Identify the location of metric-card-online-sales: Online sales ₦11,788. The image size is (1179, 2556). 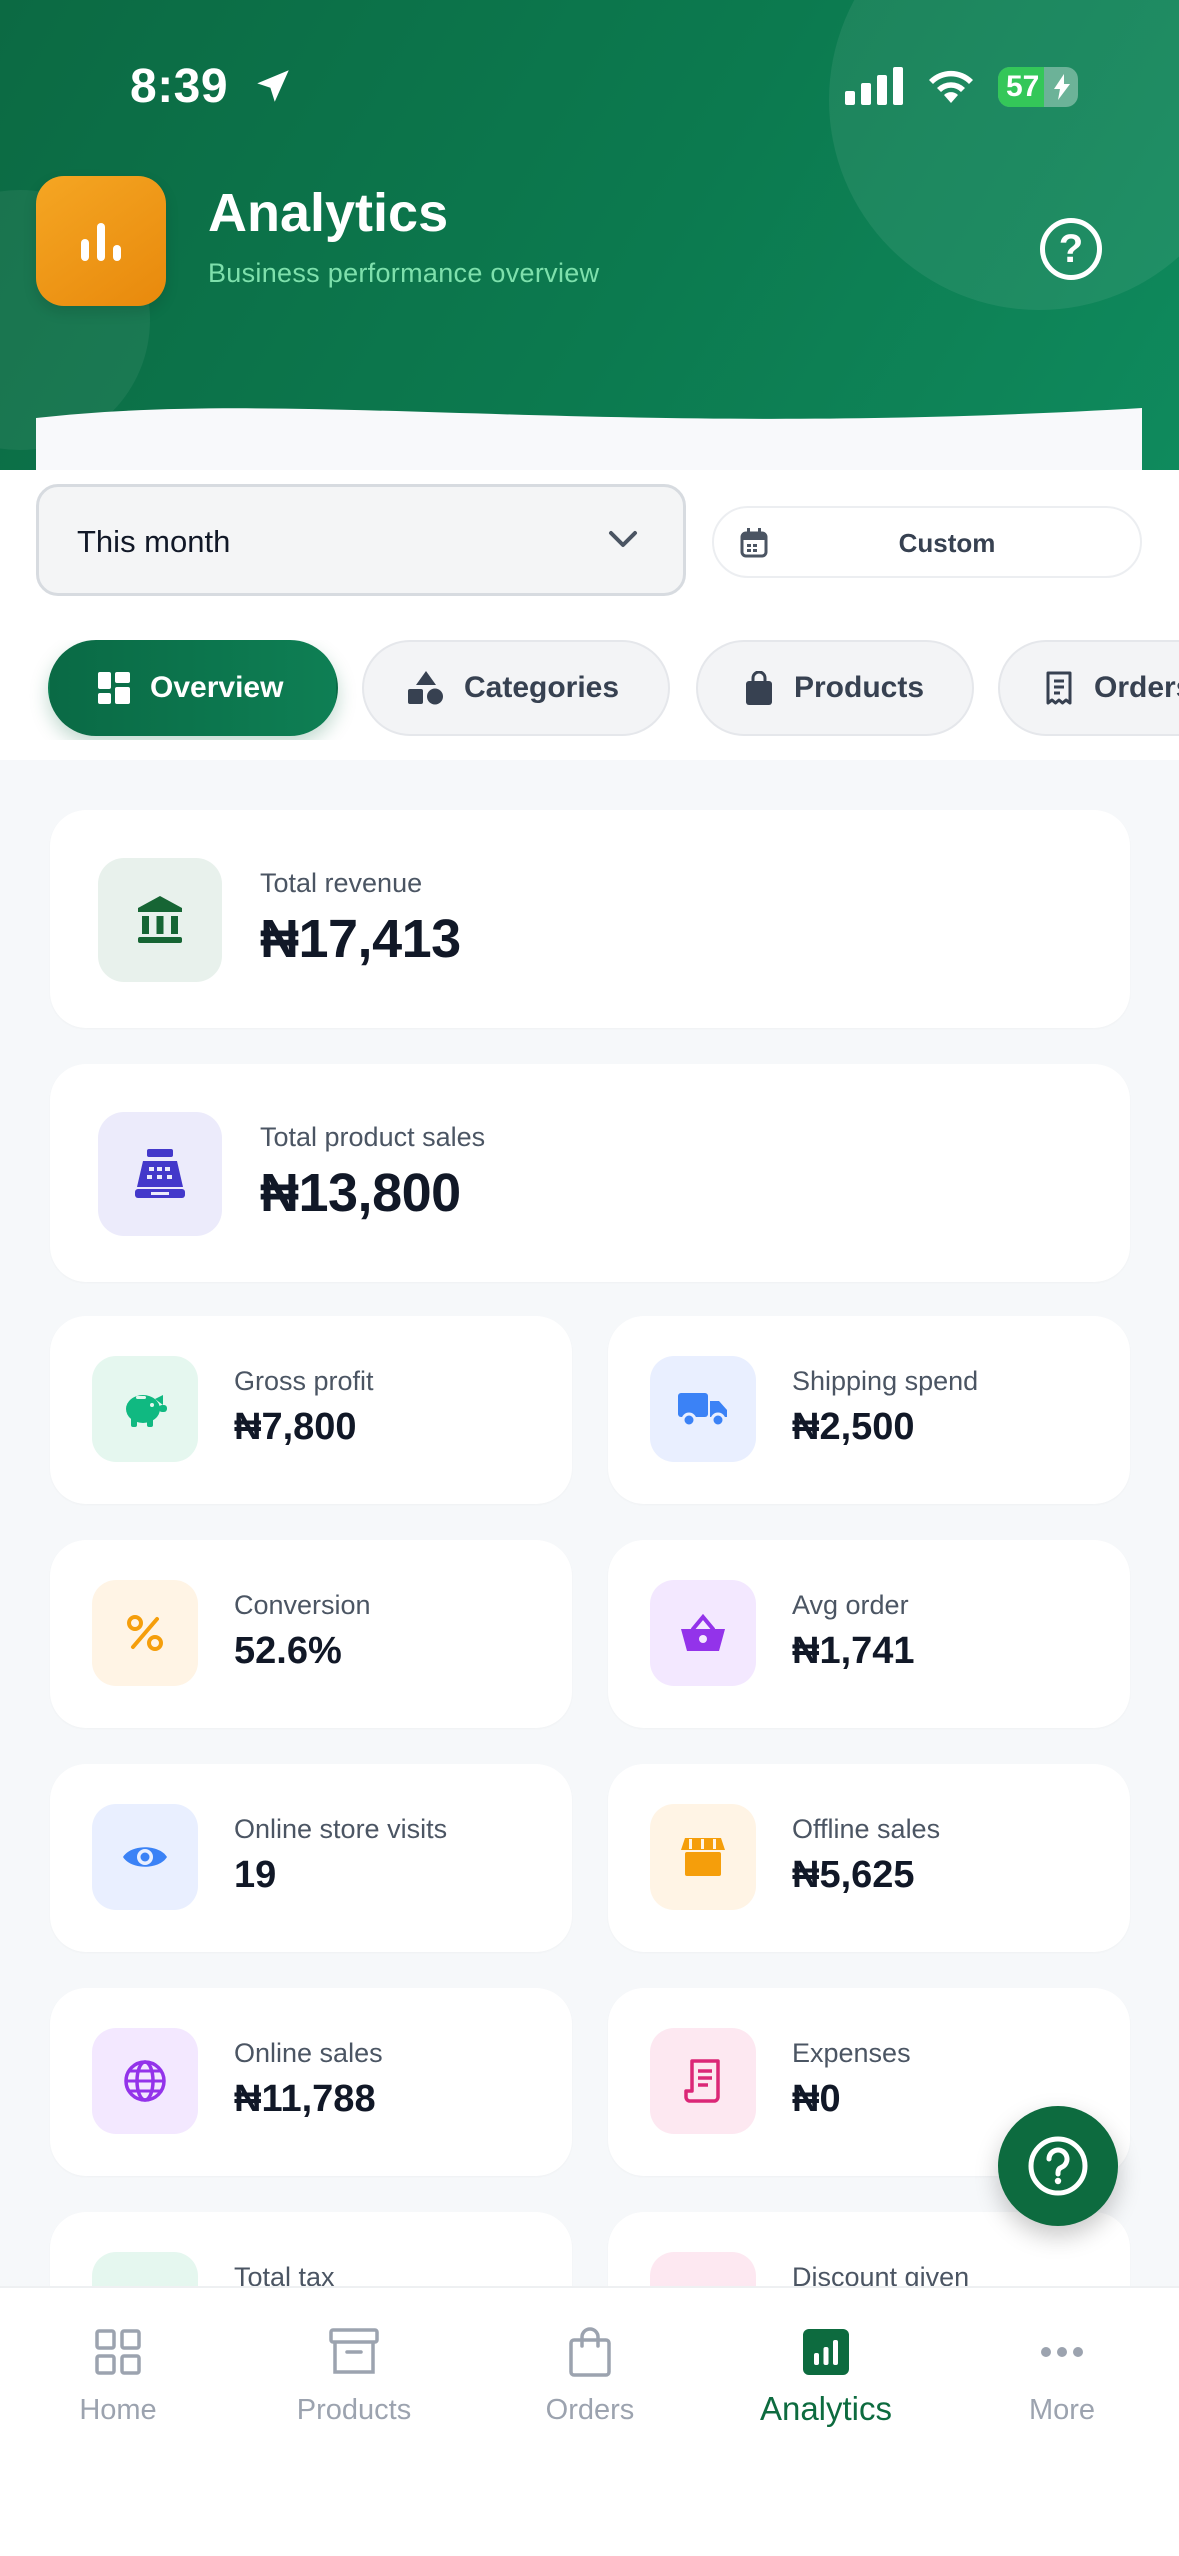
(311, 2082).